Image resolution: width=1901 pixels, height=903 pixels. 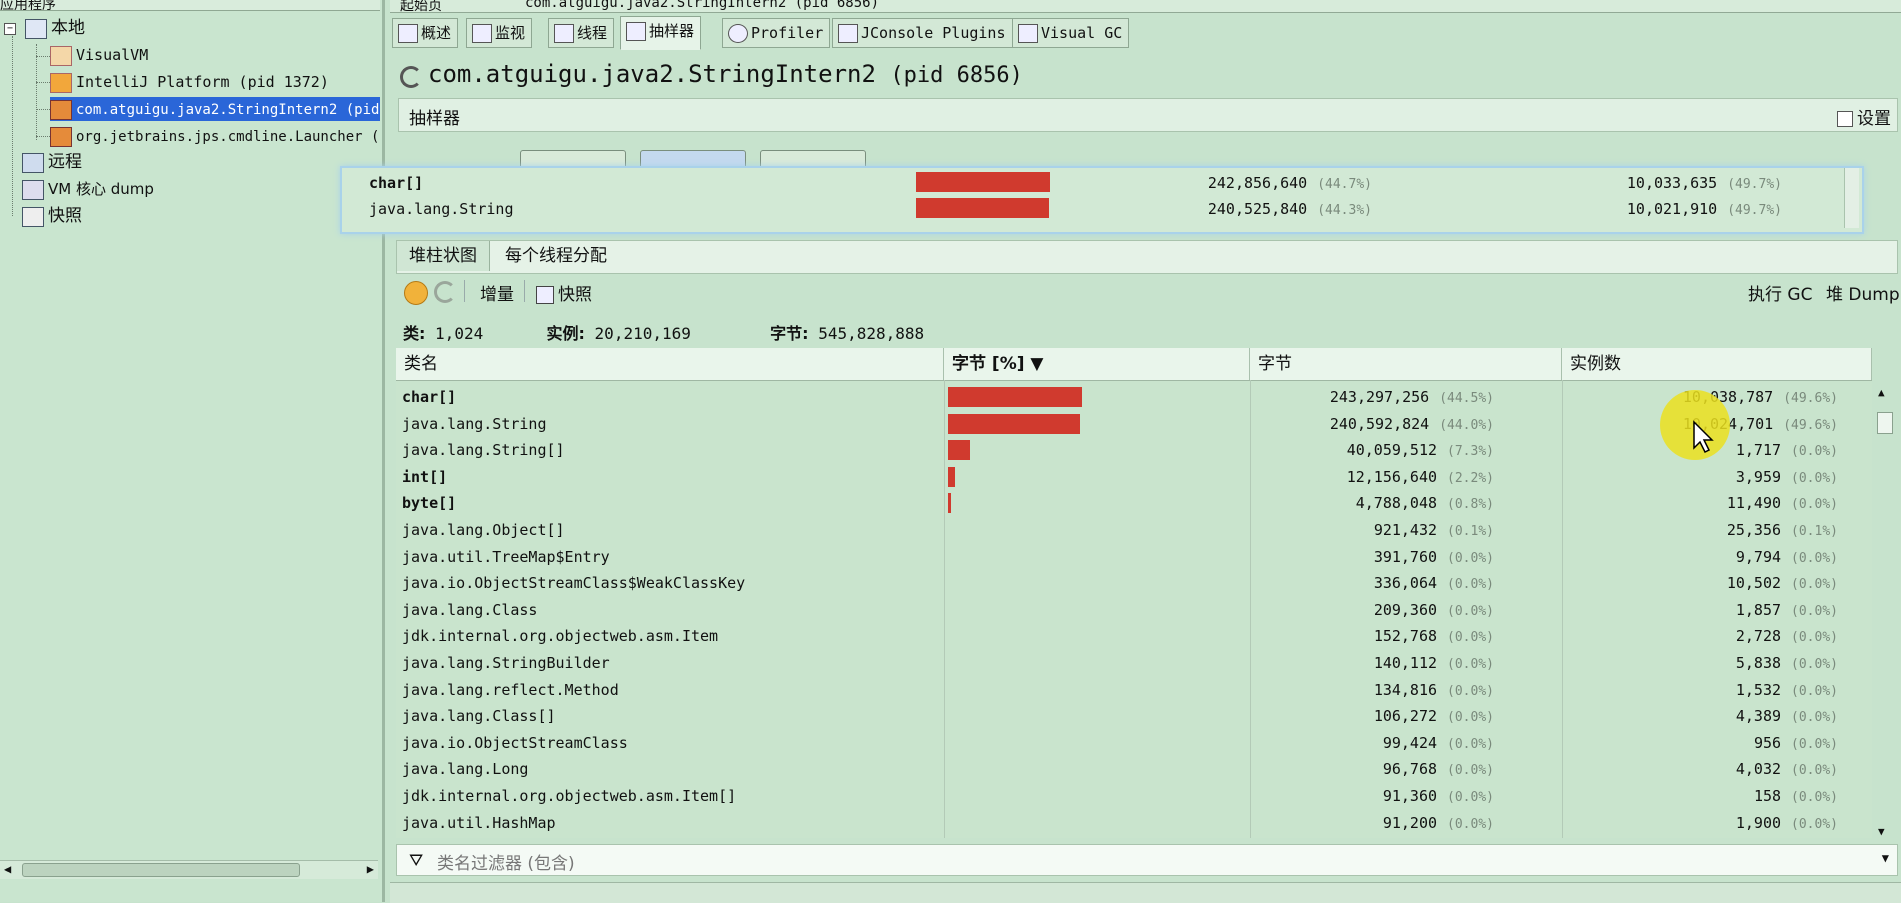 What do you see at coordinates (581, 33) in the screenshot?
I see `tab-threads: 线程` at bounding box center [581, 33].